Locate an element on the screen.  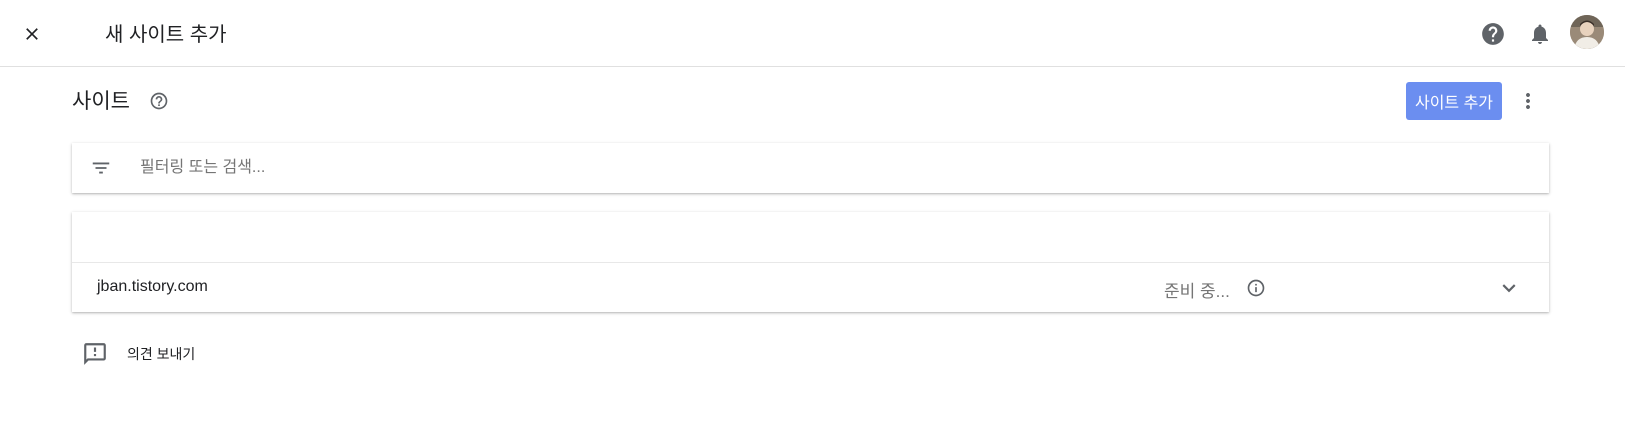
help-outline-icon is located at coordinates (159, 101).